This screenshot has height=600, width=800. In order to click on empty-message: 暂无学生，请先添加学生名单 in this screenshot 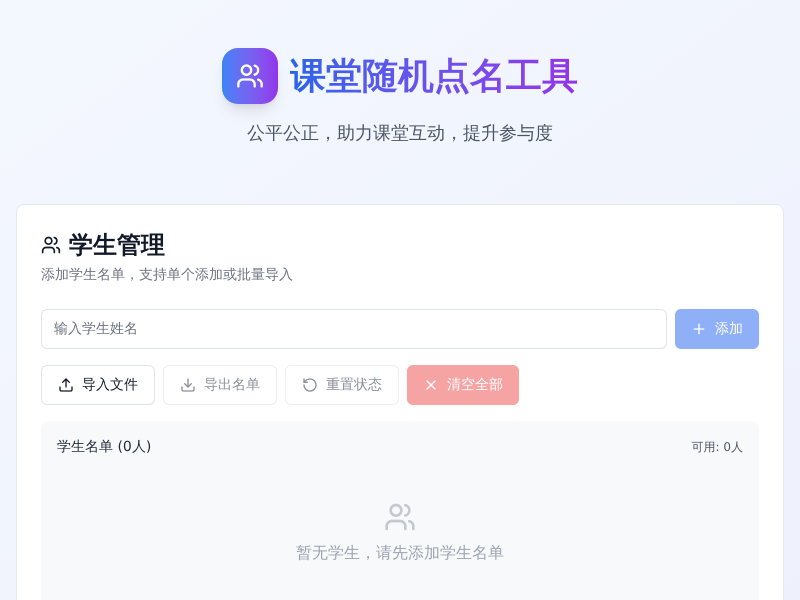, I will do `click(400, 553)`.